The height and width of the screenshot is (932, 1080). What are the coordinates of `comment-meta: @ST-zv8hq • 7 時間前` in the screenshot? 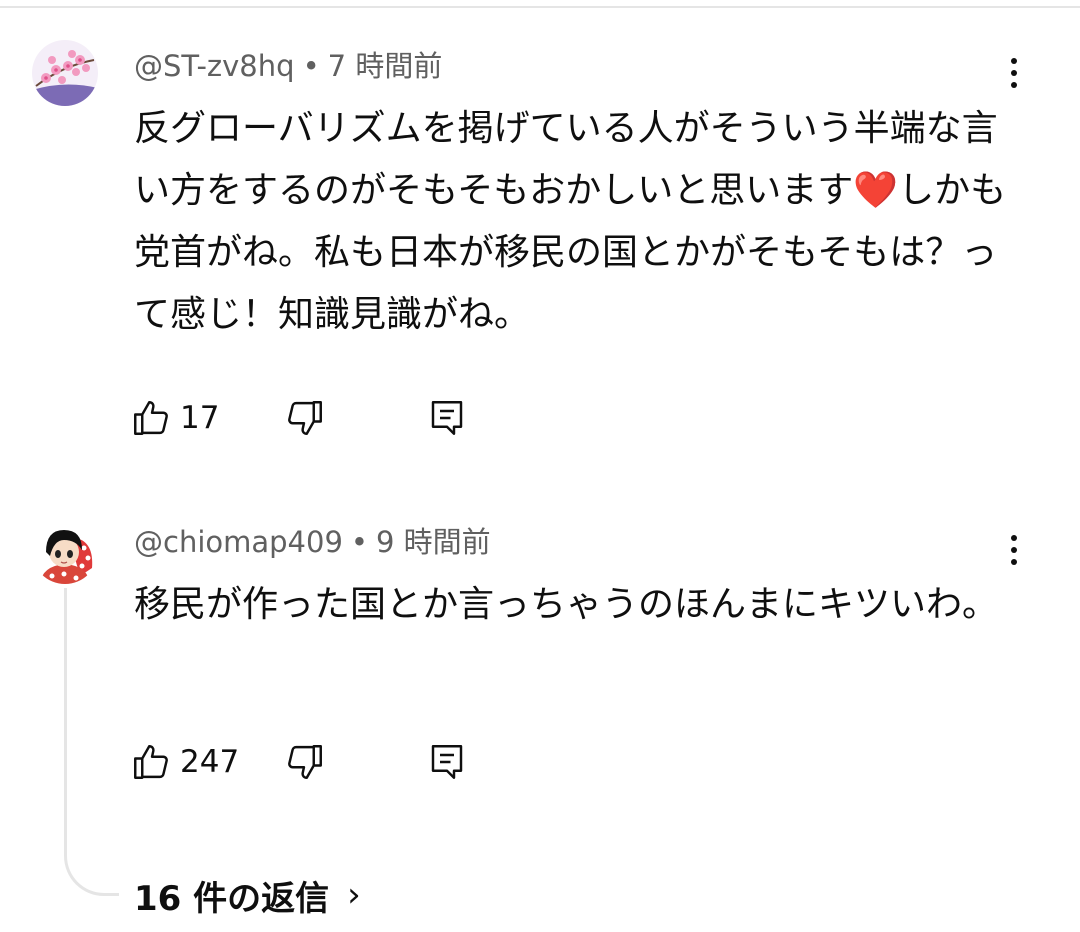 It's located at (288, 66).